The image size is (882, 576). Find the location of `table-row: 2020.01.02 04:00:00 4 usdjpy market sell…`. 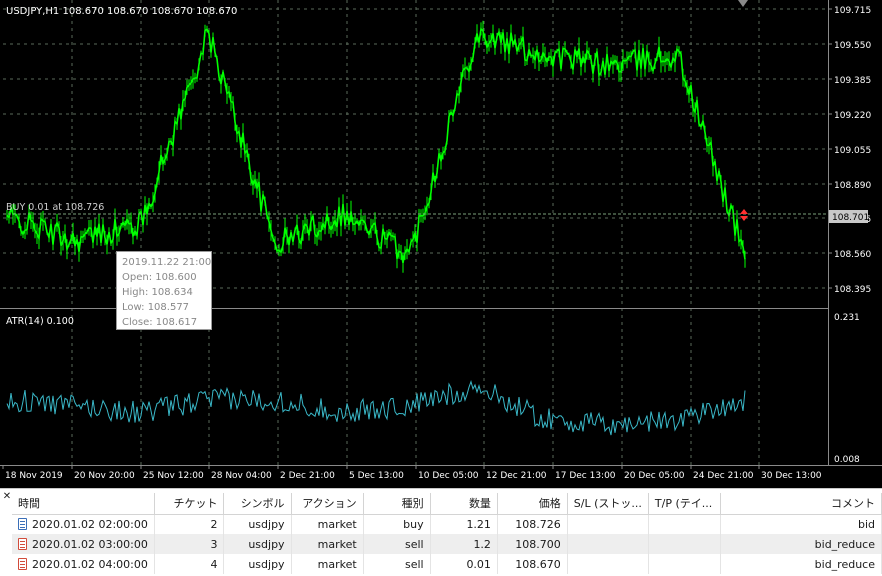

table-row: 2020.01.02 04:00:00 4 usdjpy market sell… is located at coordinates (447, 564).